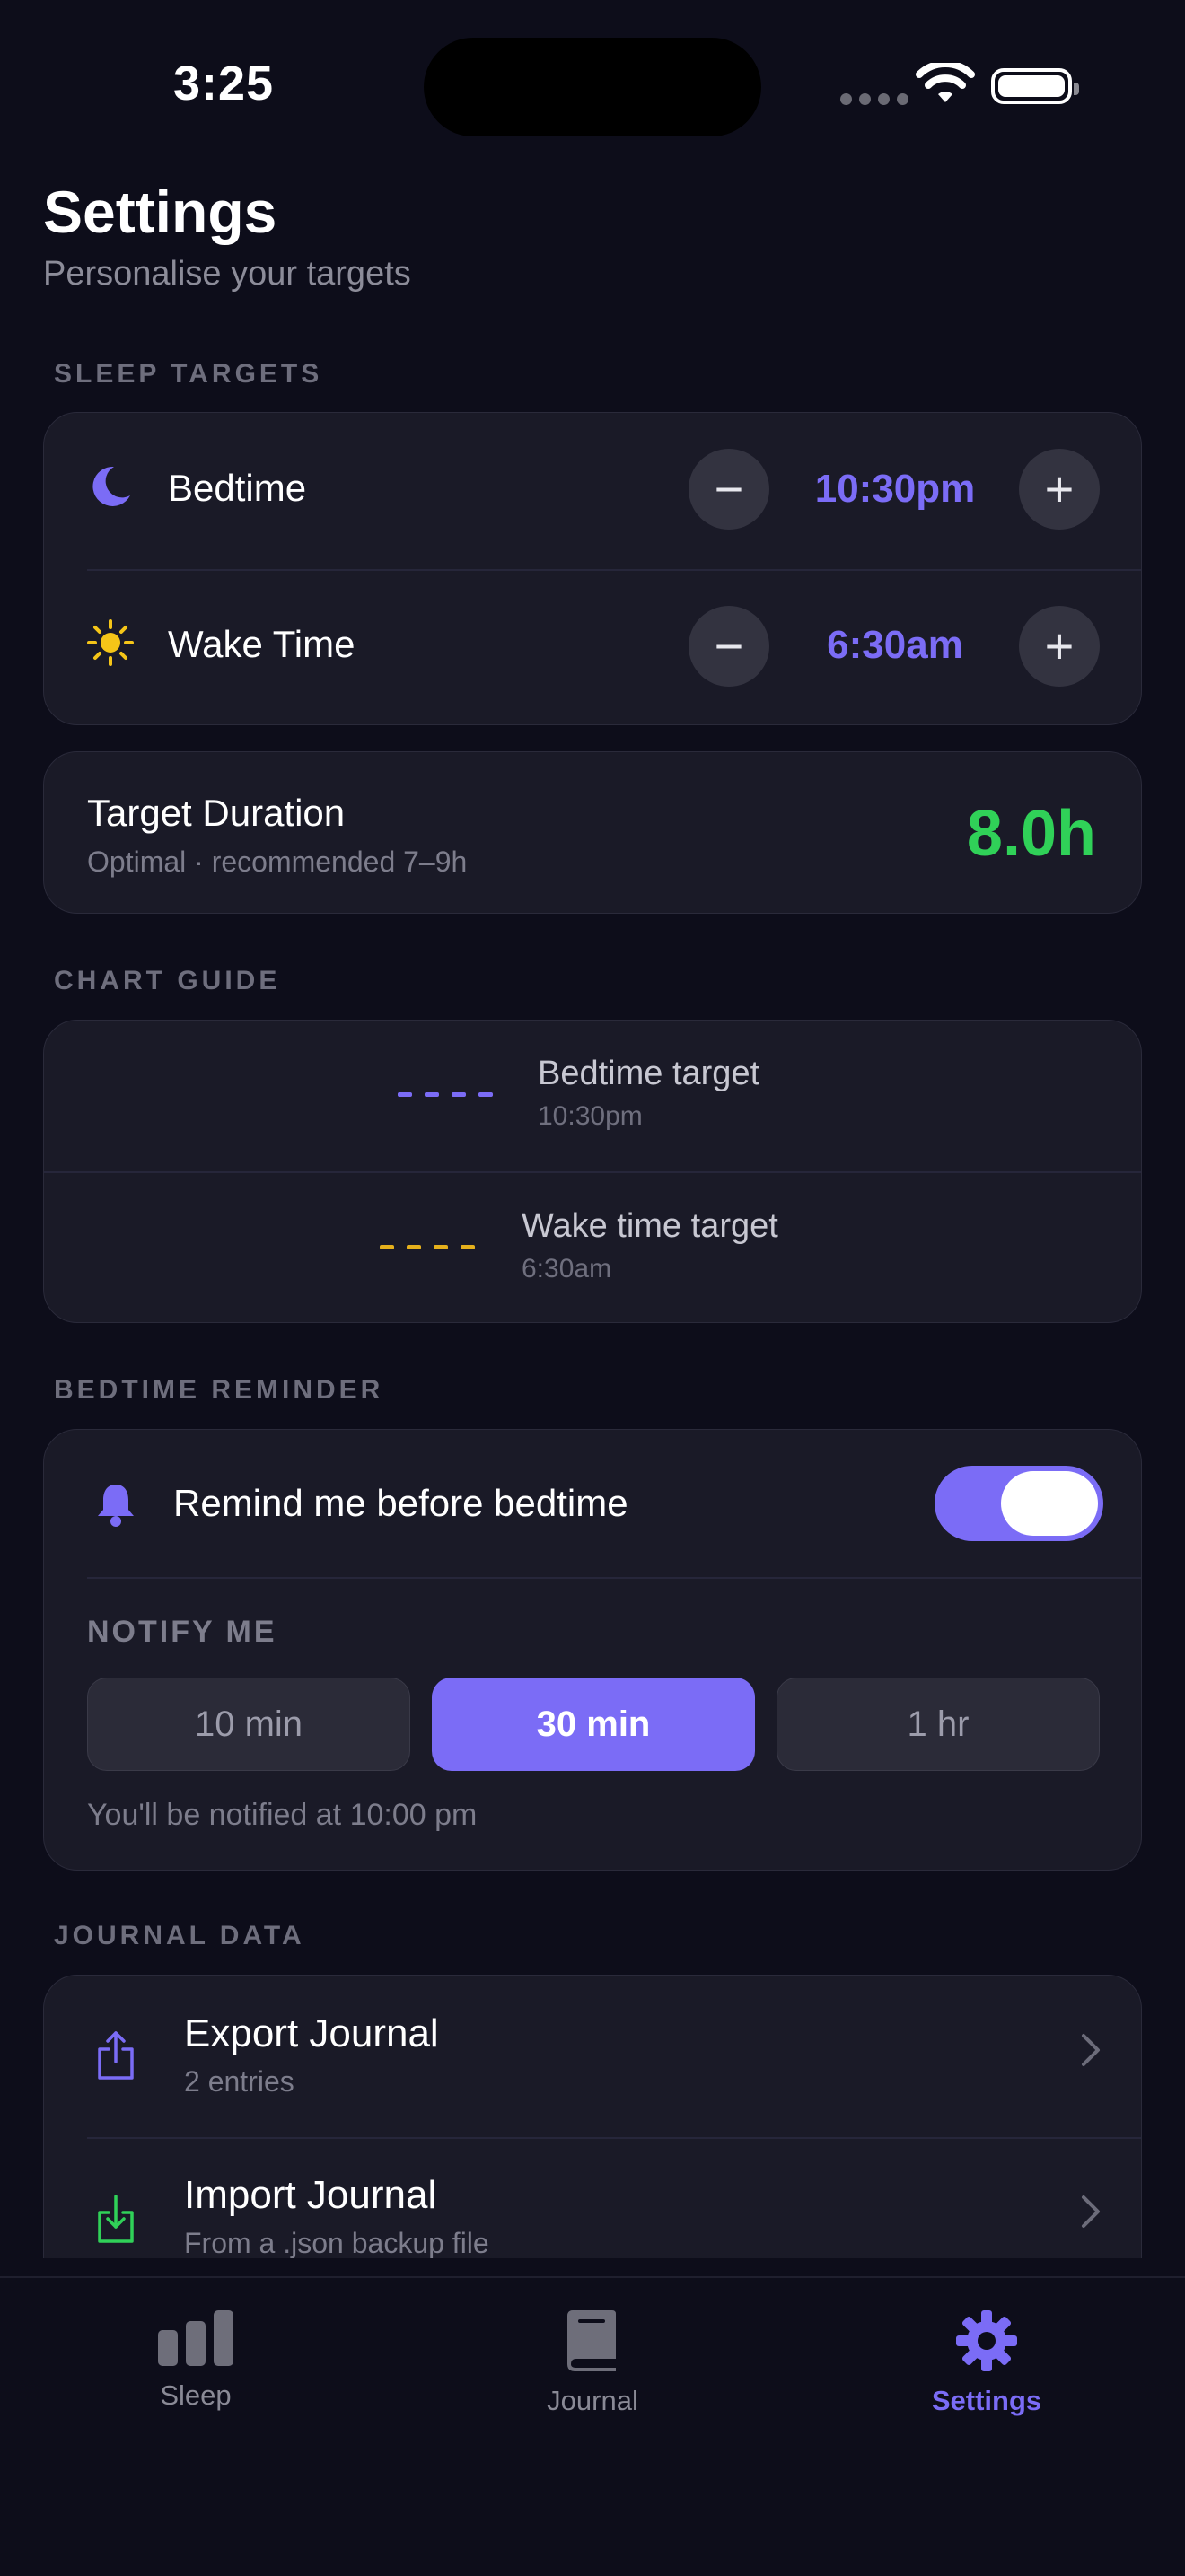  What do you see at coordinates (239, 2081) in the screenshot?
I see `export-journal-subtitle: 2 entries` at bounding box center [239, 2081].